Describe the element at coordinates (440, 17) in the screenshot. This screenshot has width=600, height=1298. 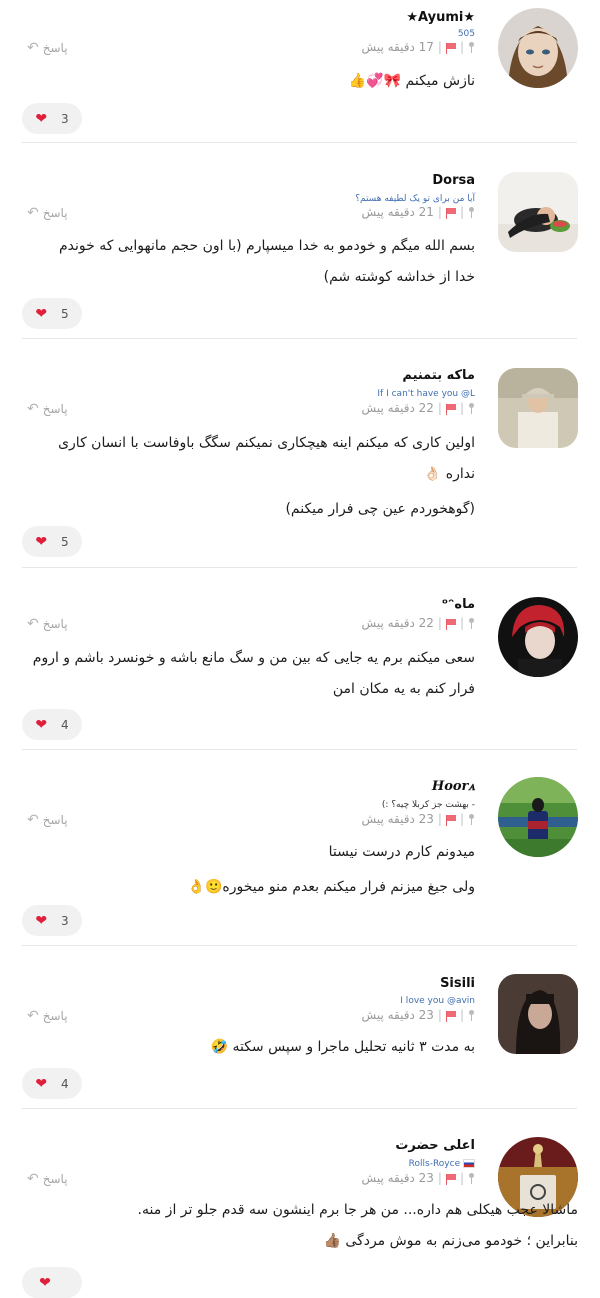
I see `username: ★Ayumi★` at that location.